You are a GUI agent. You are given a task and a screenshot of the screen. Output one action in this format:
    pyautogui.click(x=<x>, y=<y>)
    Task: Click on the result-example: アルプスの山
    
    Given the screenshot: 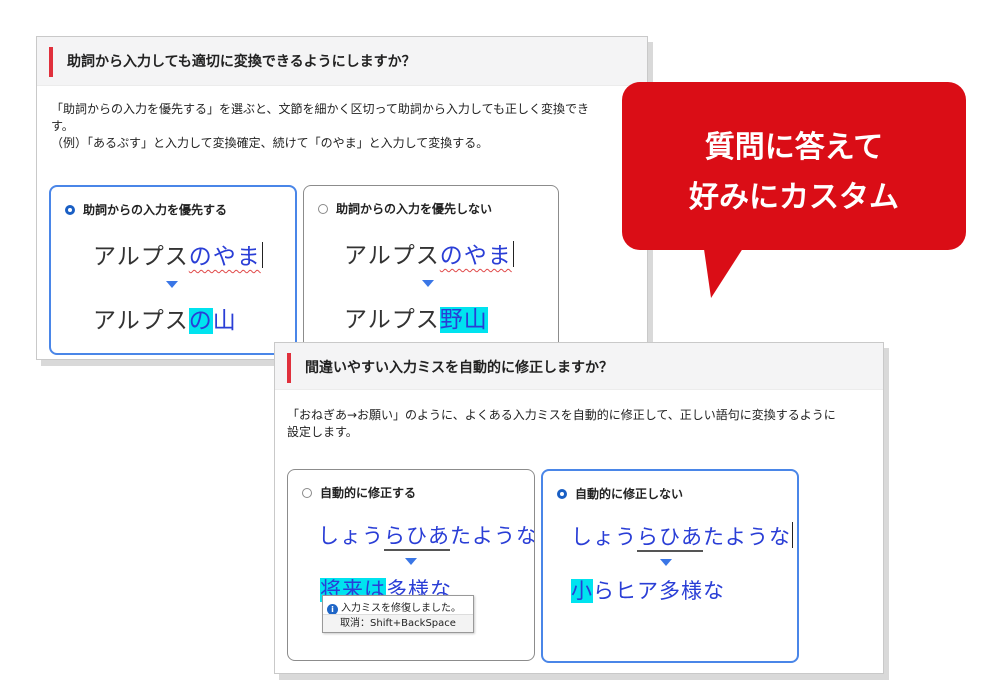 What is the action you would take?
    pyautogui.click(x=165, y=318)
    